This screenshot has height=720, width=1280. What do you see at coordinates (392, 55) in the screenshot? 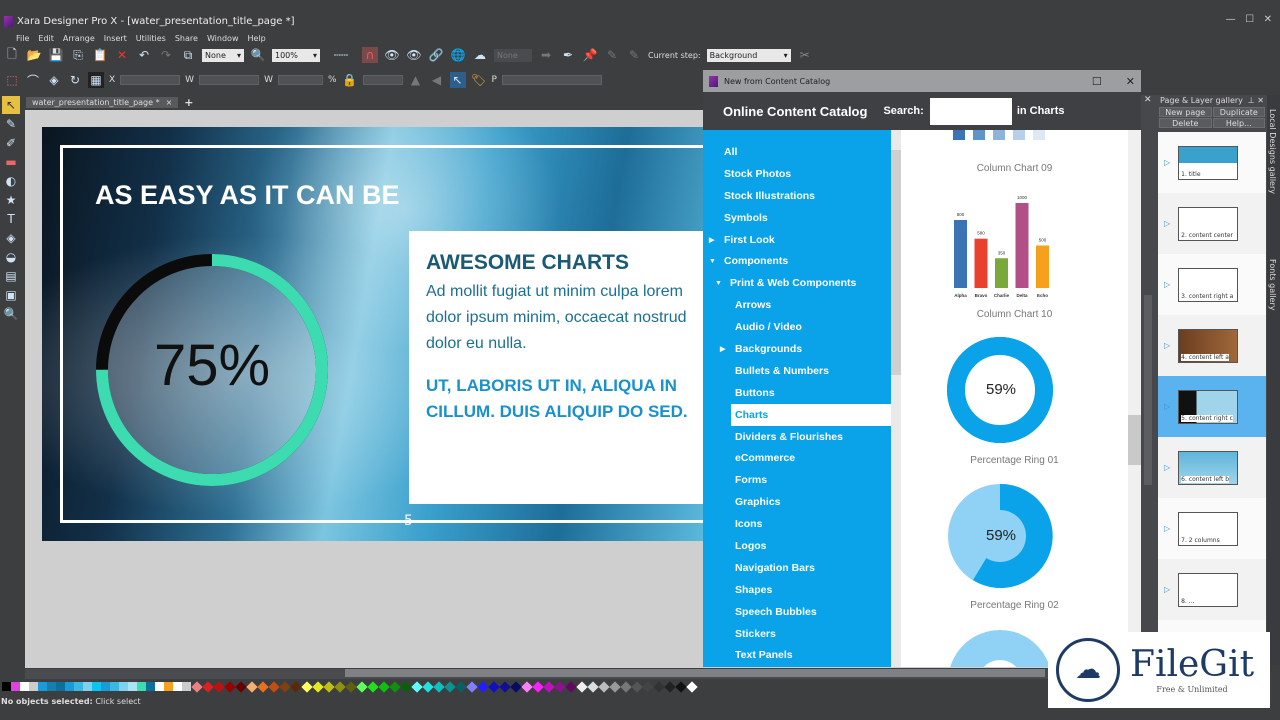
I see `preview-icon: 👁` at bounding box center [392, 55].